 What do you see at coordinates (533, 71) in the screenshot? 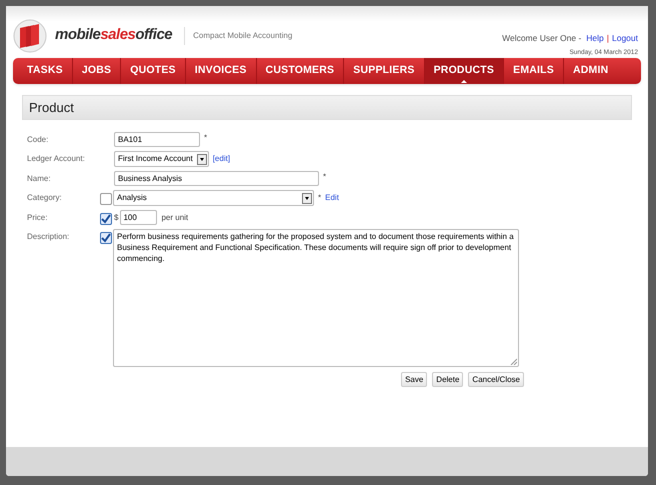
I see `nav-tab: EMAILS` at bounding box center [533, 71].